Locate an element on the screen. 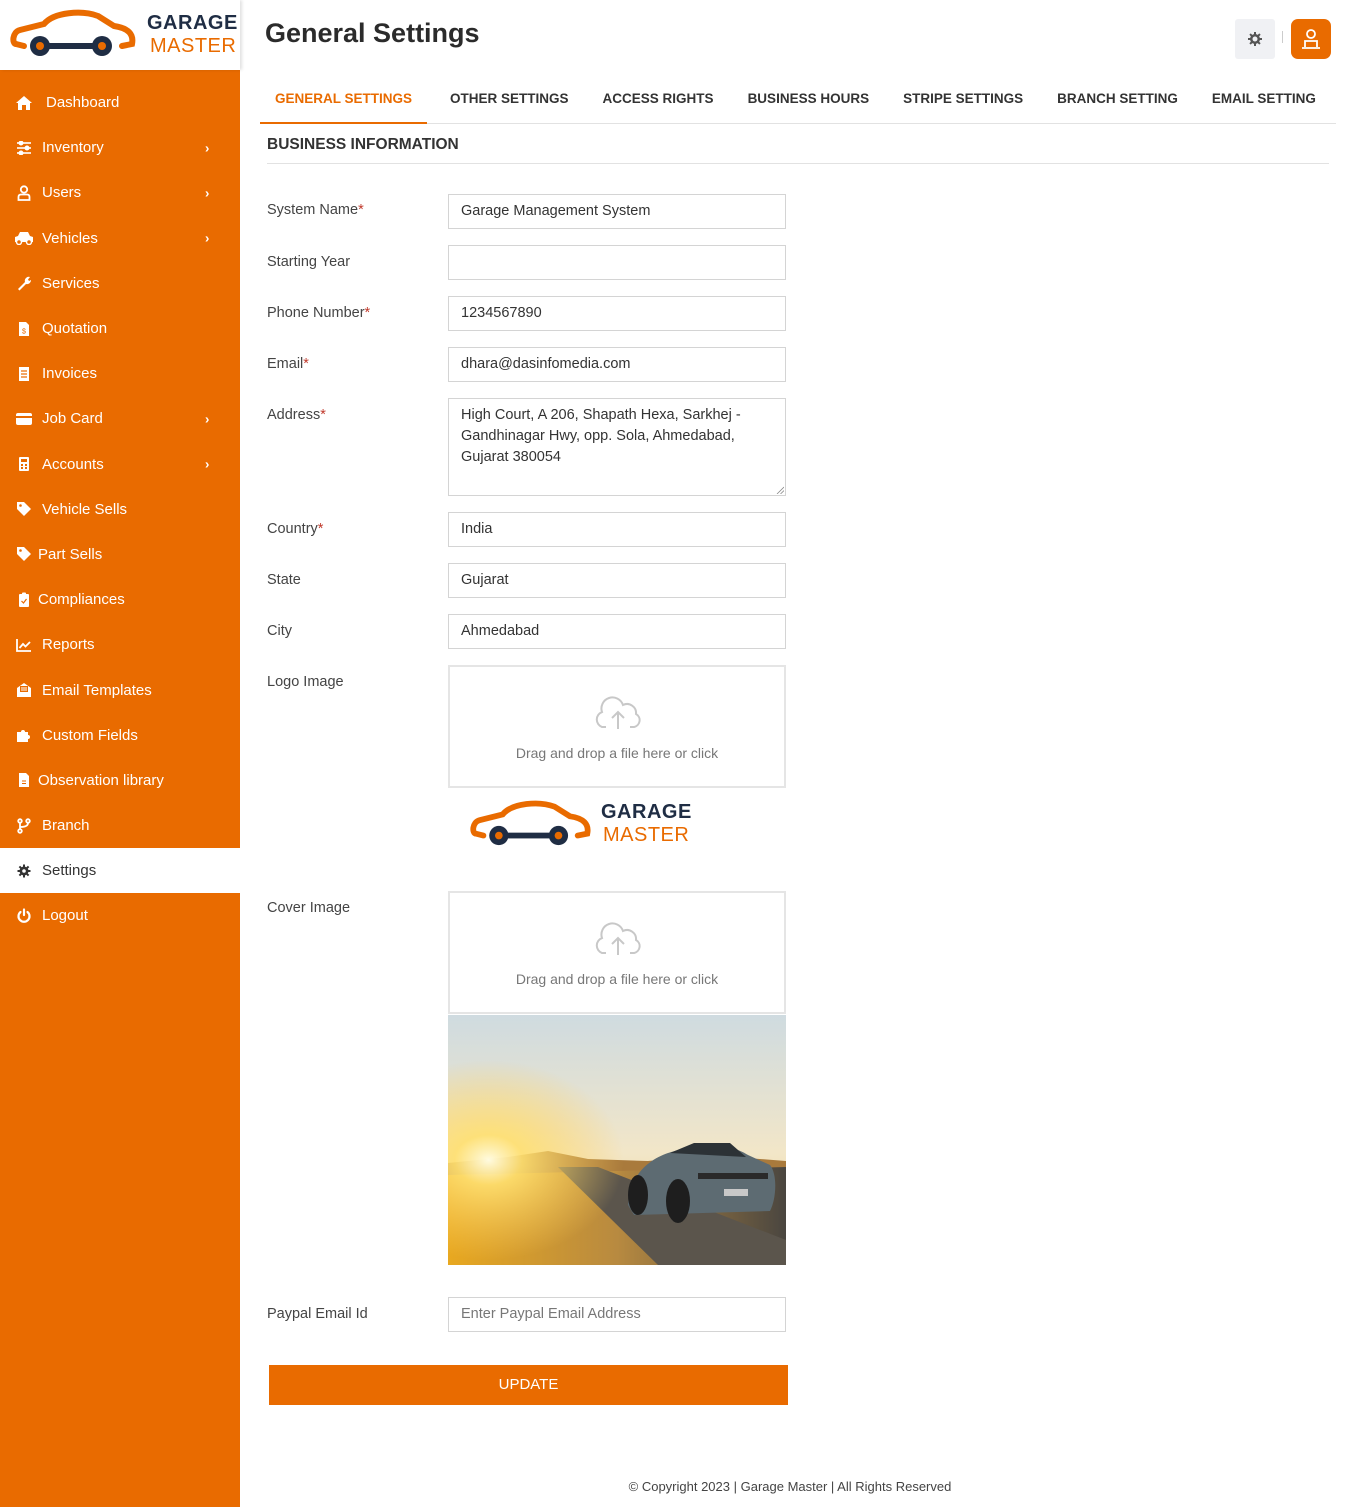 This screenshot has height=1507, width=1366. gear-icon is located at coordinates (1255, 39).